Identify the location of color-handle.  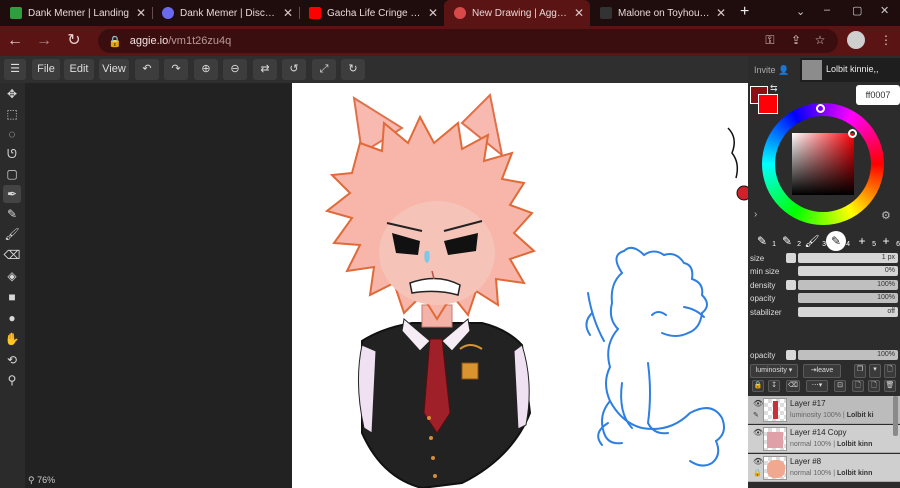
(852, 133).